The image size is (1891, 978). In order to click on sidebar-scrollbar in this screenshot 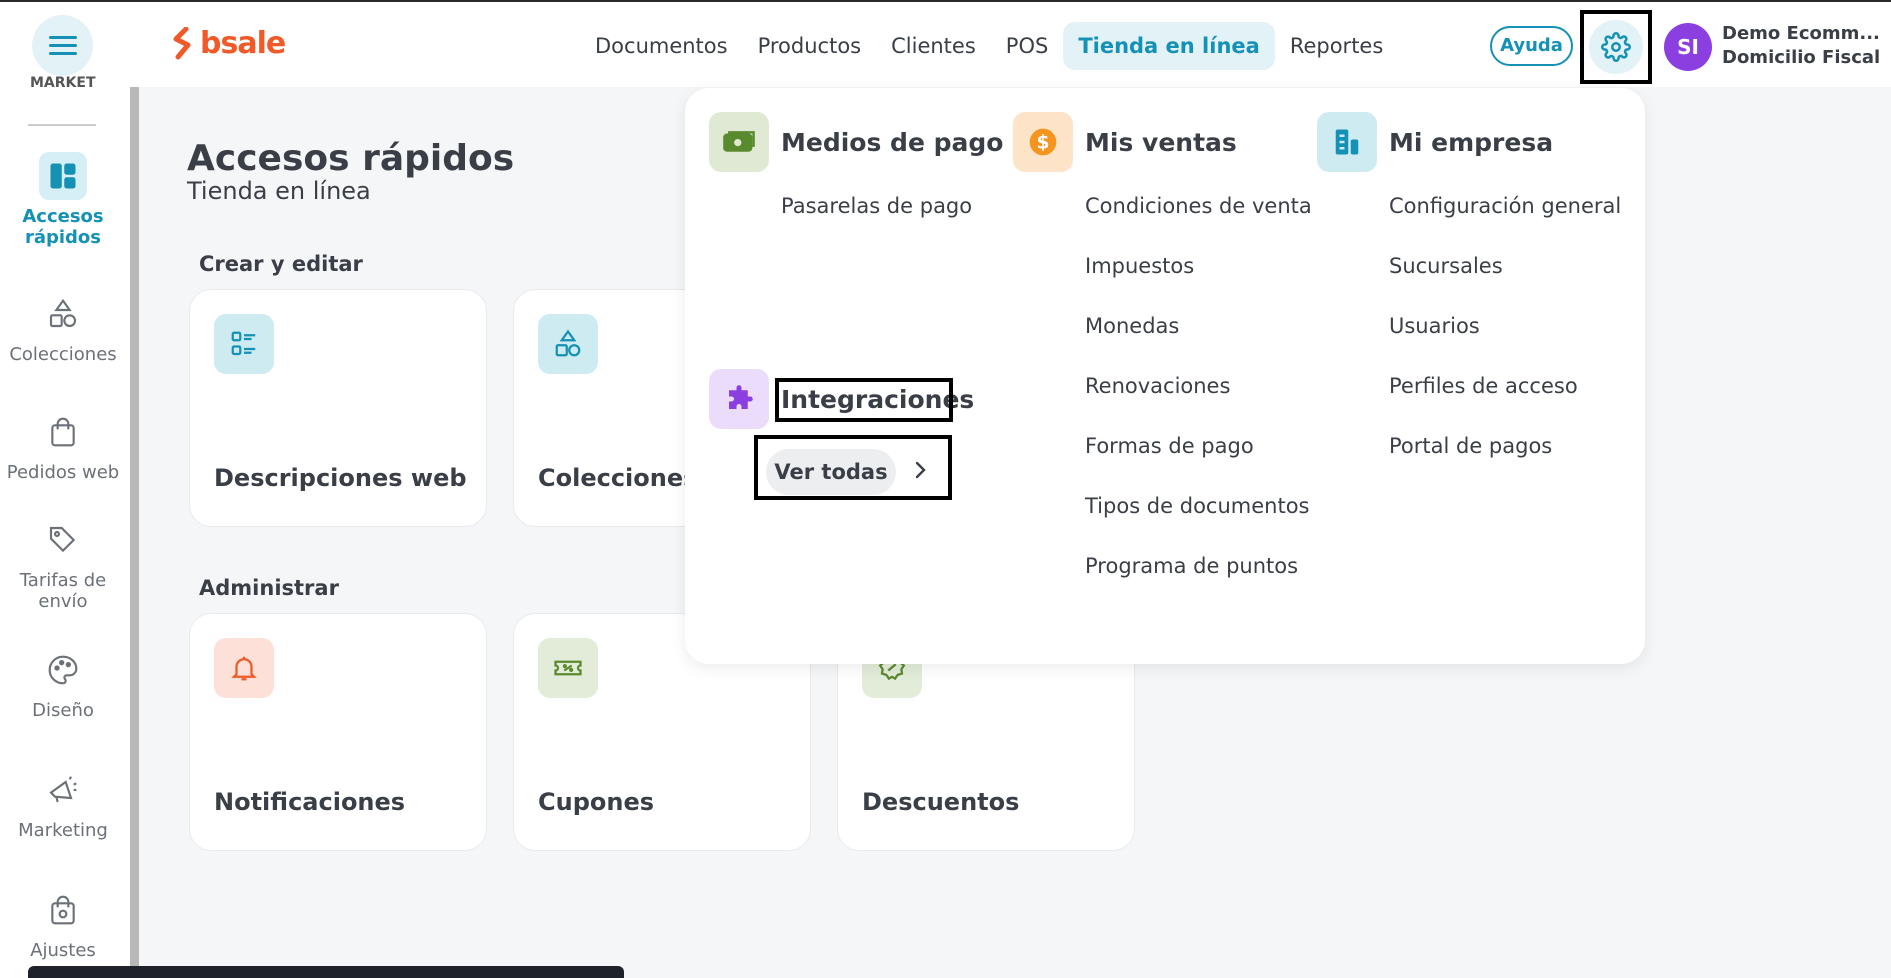, I will do `click(134, 532)`.